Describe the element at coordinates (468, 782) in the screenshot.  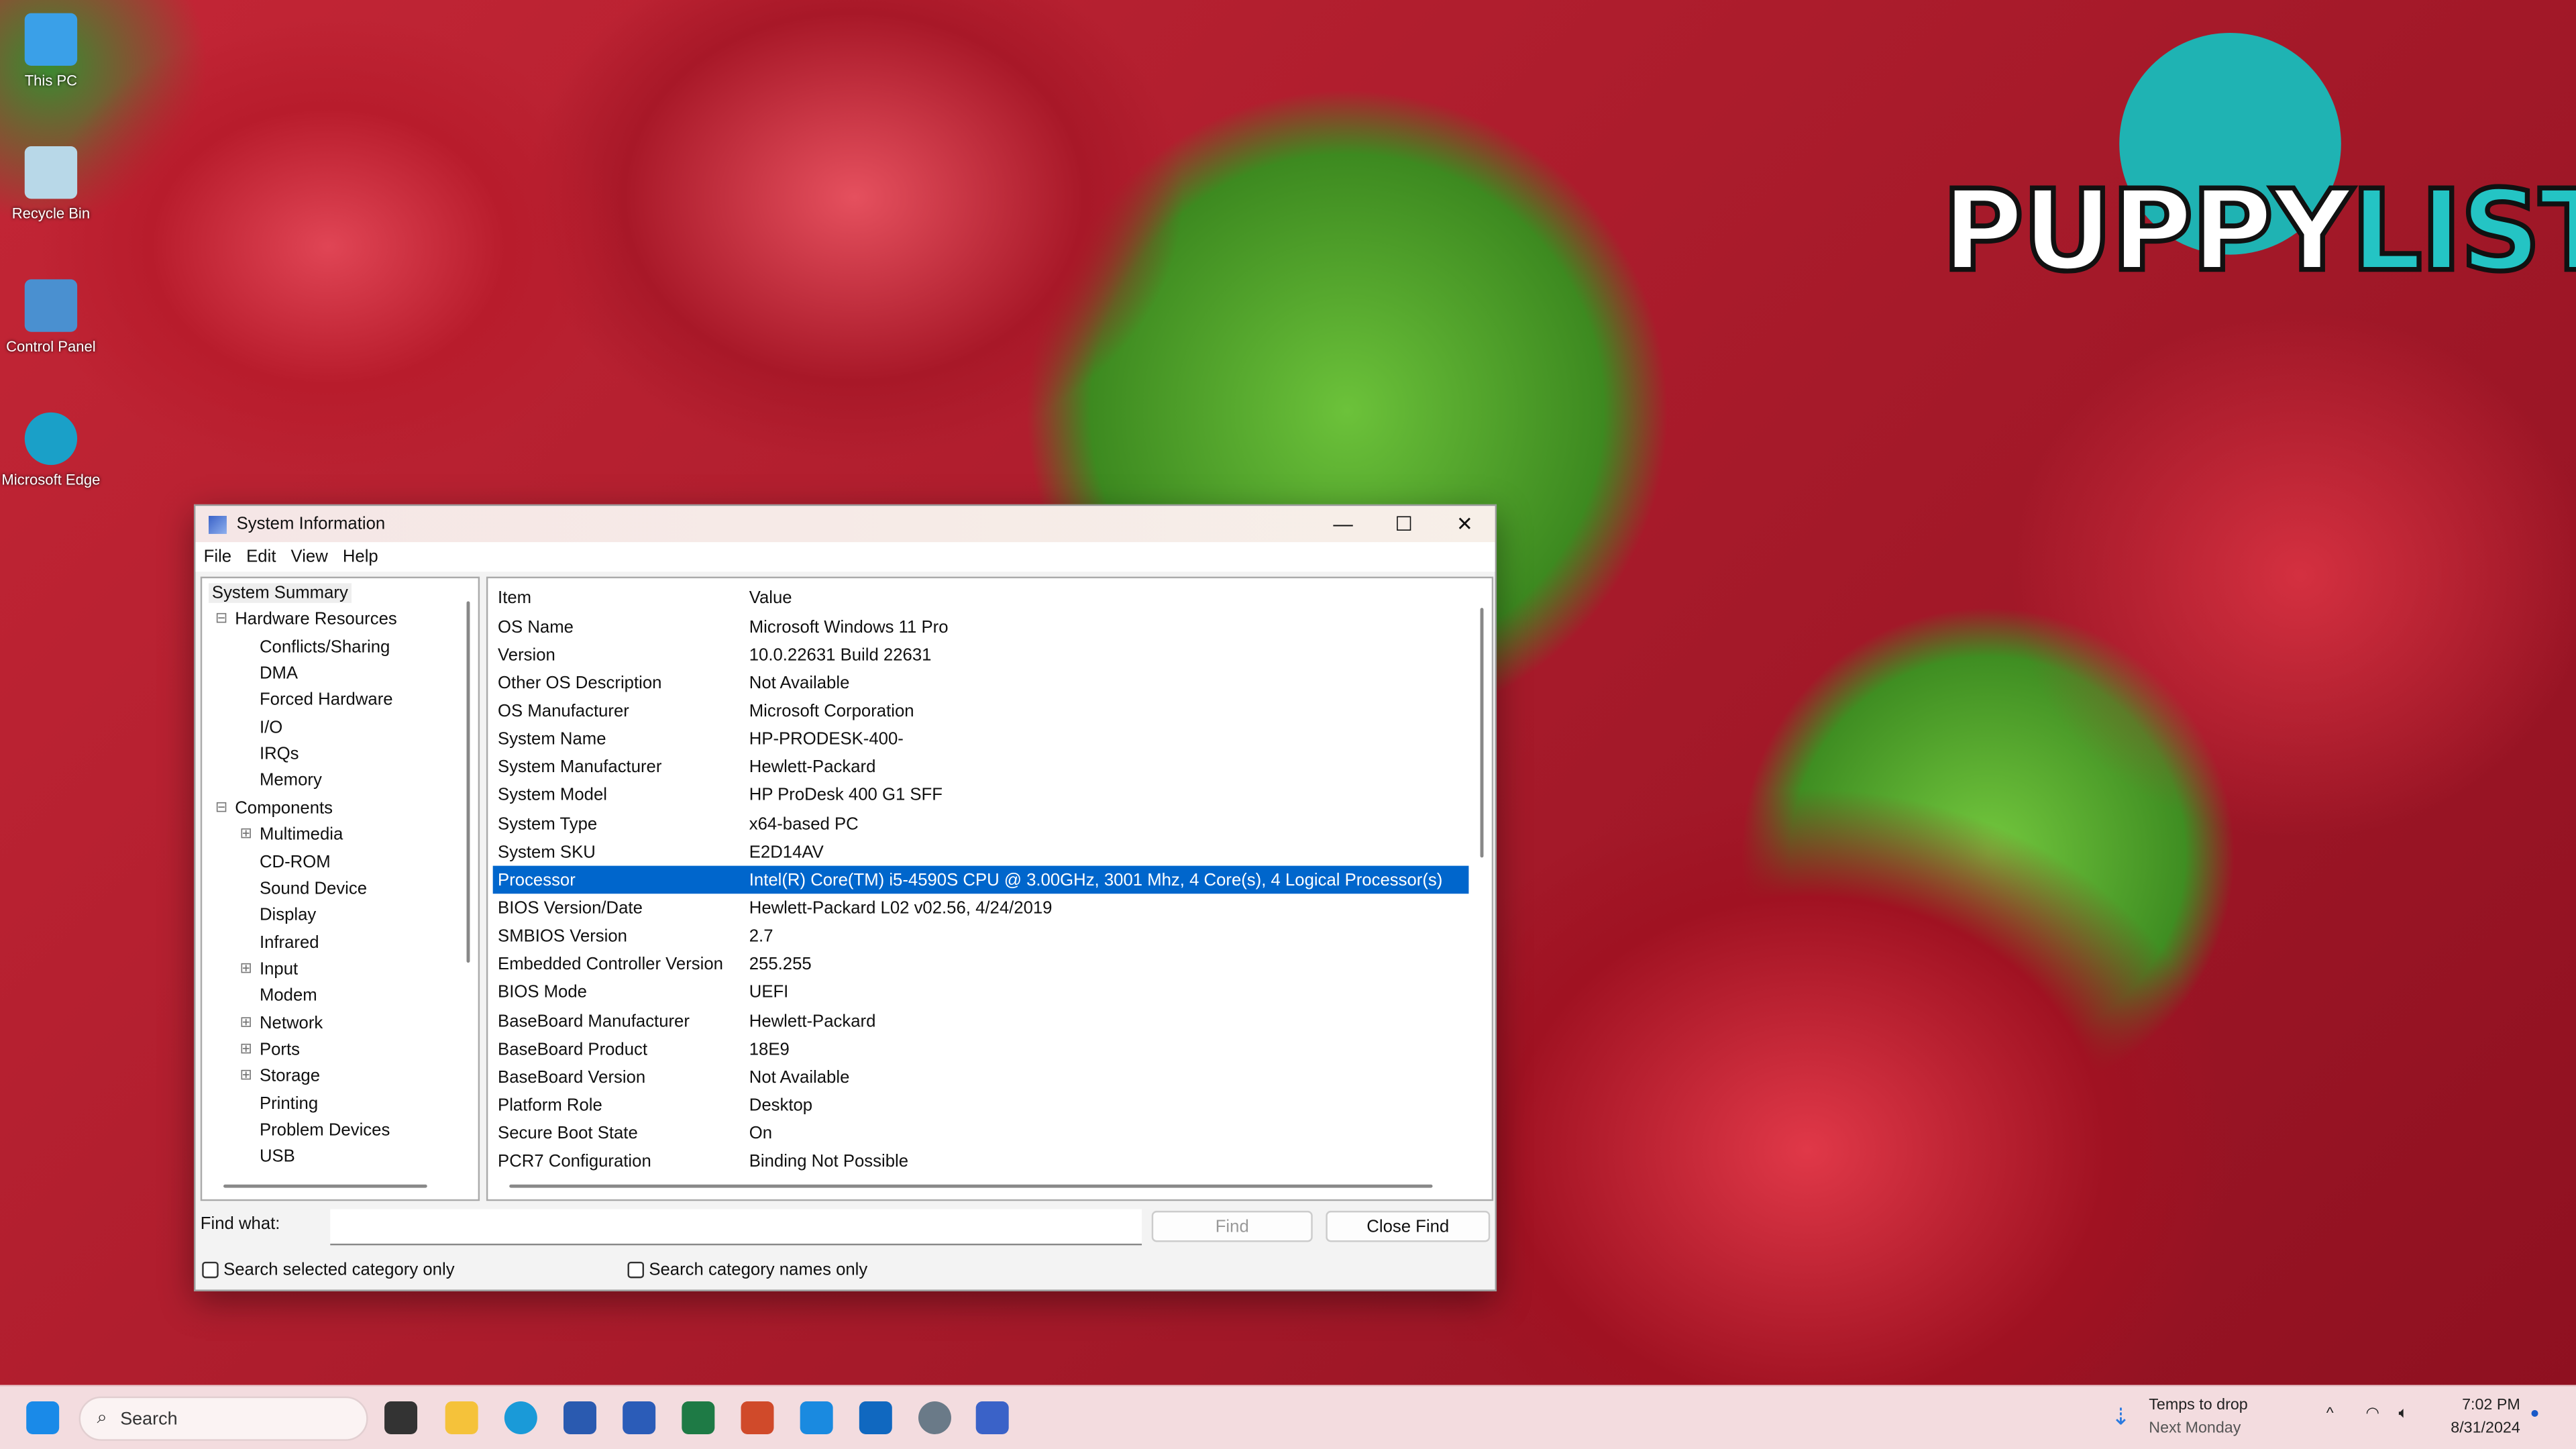
I see `tree-vertical-scrollbar` at that location.